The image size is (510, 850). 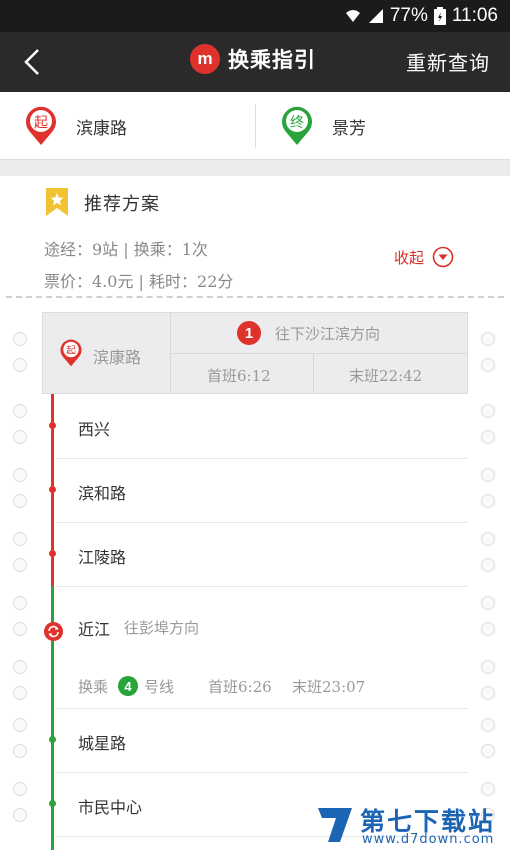 What do you see at coordinates (428, 839) in the screenshot?
I see `watermark-url: www.d7down.com` at bounding box center [428, 839].